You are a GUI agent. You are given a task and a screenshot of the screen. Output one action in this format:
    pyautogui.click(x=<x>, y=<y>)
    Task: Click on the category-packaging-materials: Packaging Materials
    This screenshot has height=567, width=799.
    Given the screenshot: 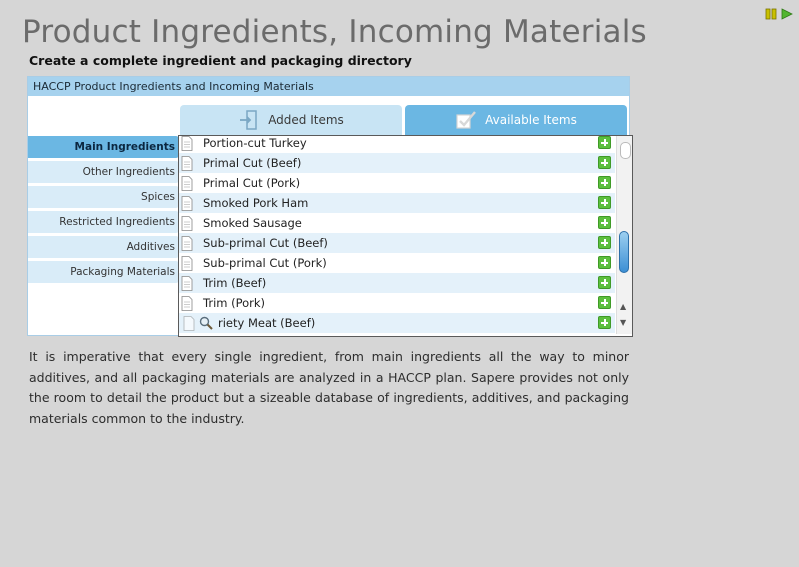 What is the action you would take?
    pyautogui.click(x=103, y=272)
    